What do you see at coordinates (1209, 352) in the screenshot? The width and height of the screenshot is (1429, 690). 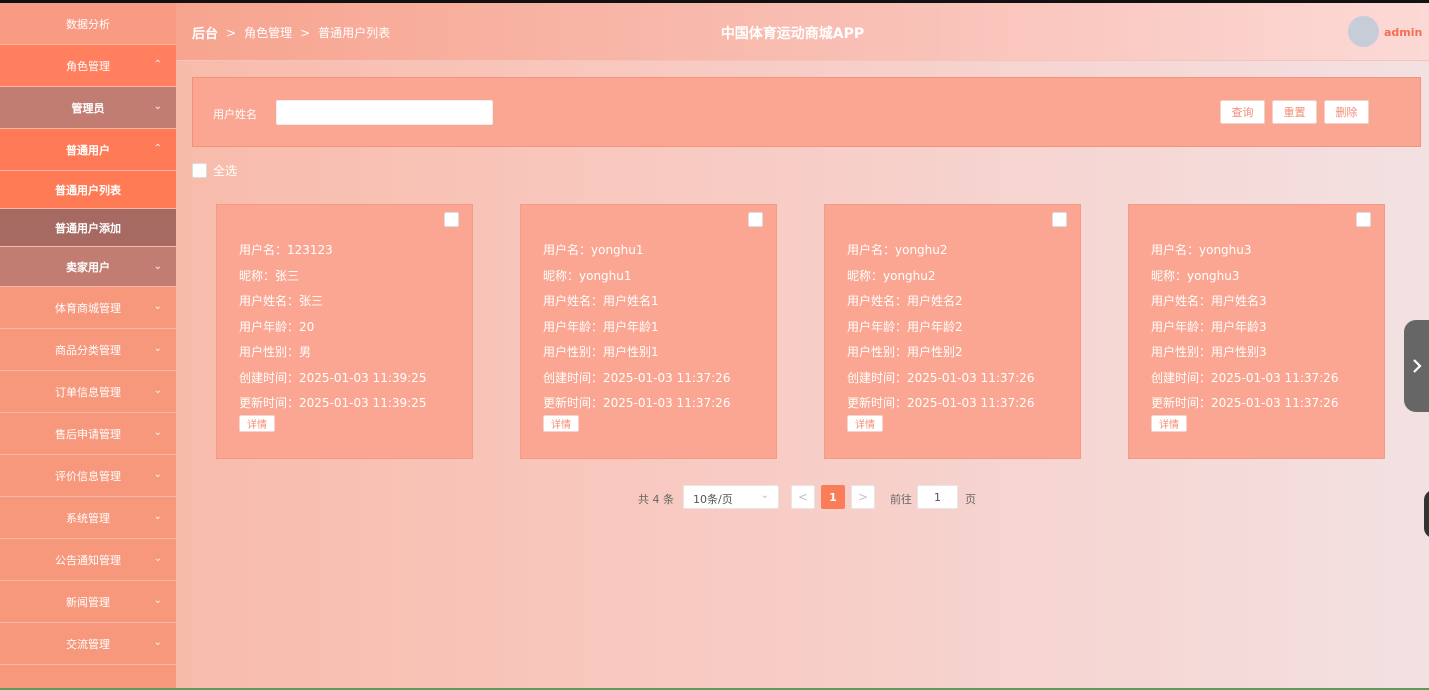 I see `card-gender: 用户性别：用户性别3` at bounding box center [1209, 352].